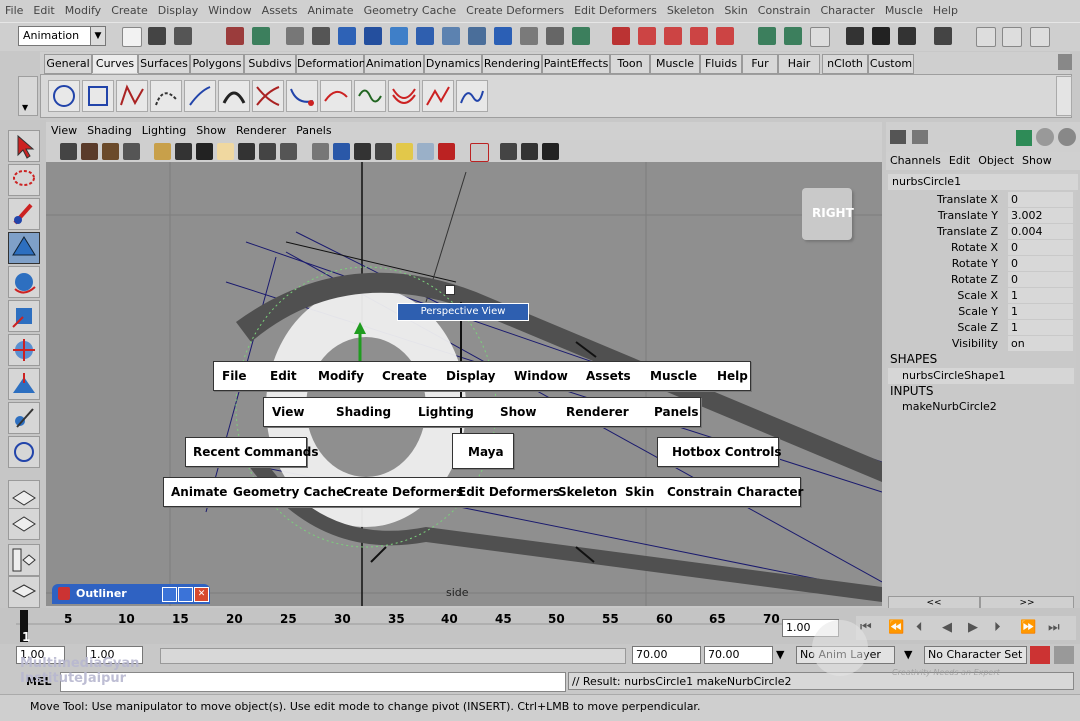 The image size is (1080, 721). I want to click on render-view-icon, so click(855, 36).